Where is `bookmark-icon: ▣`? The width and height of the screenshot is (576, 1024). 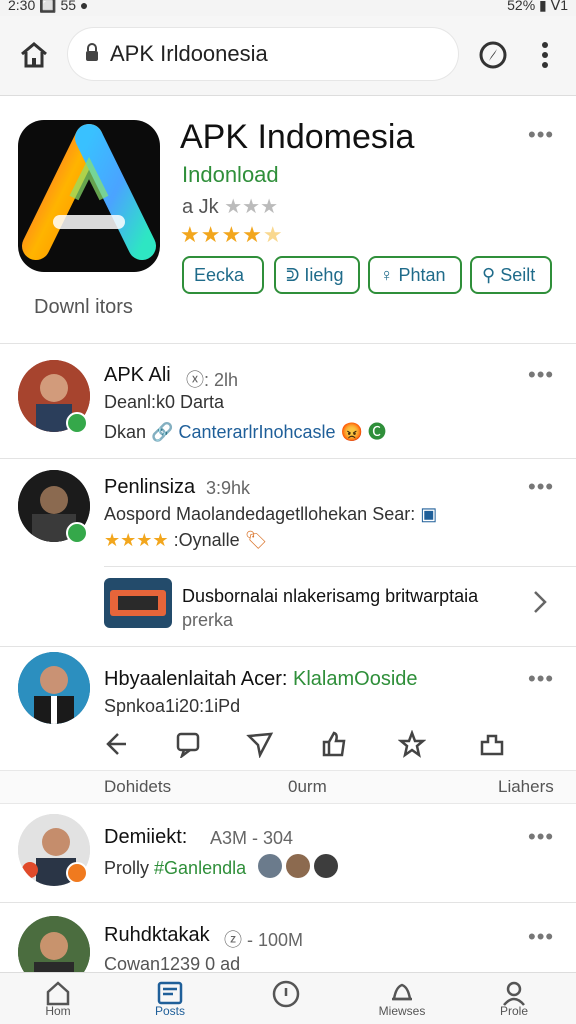
bookmark-icon: ▣ is located at coordinates (429, 514).